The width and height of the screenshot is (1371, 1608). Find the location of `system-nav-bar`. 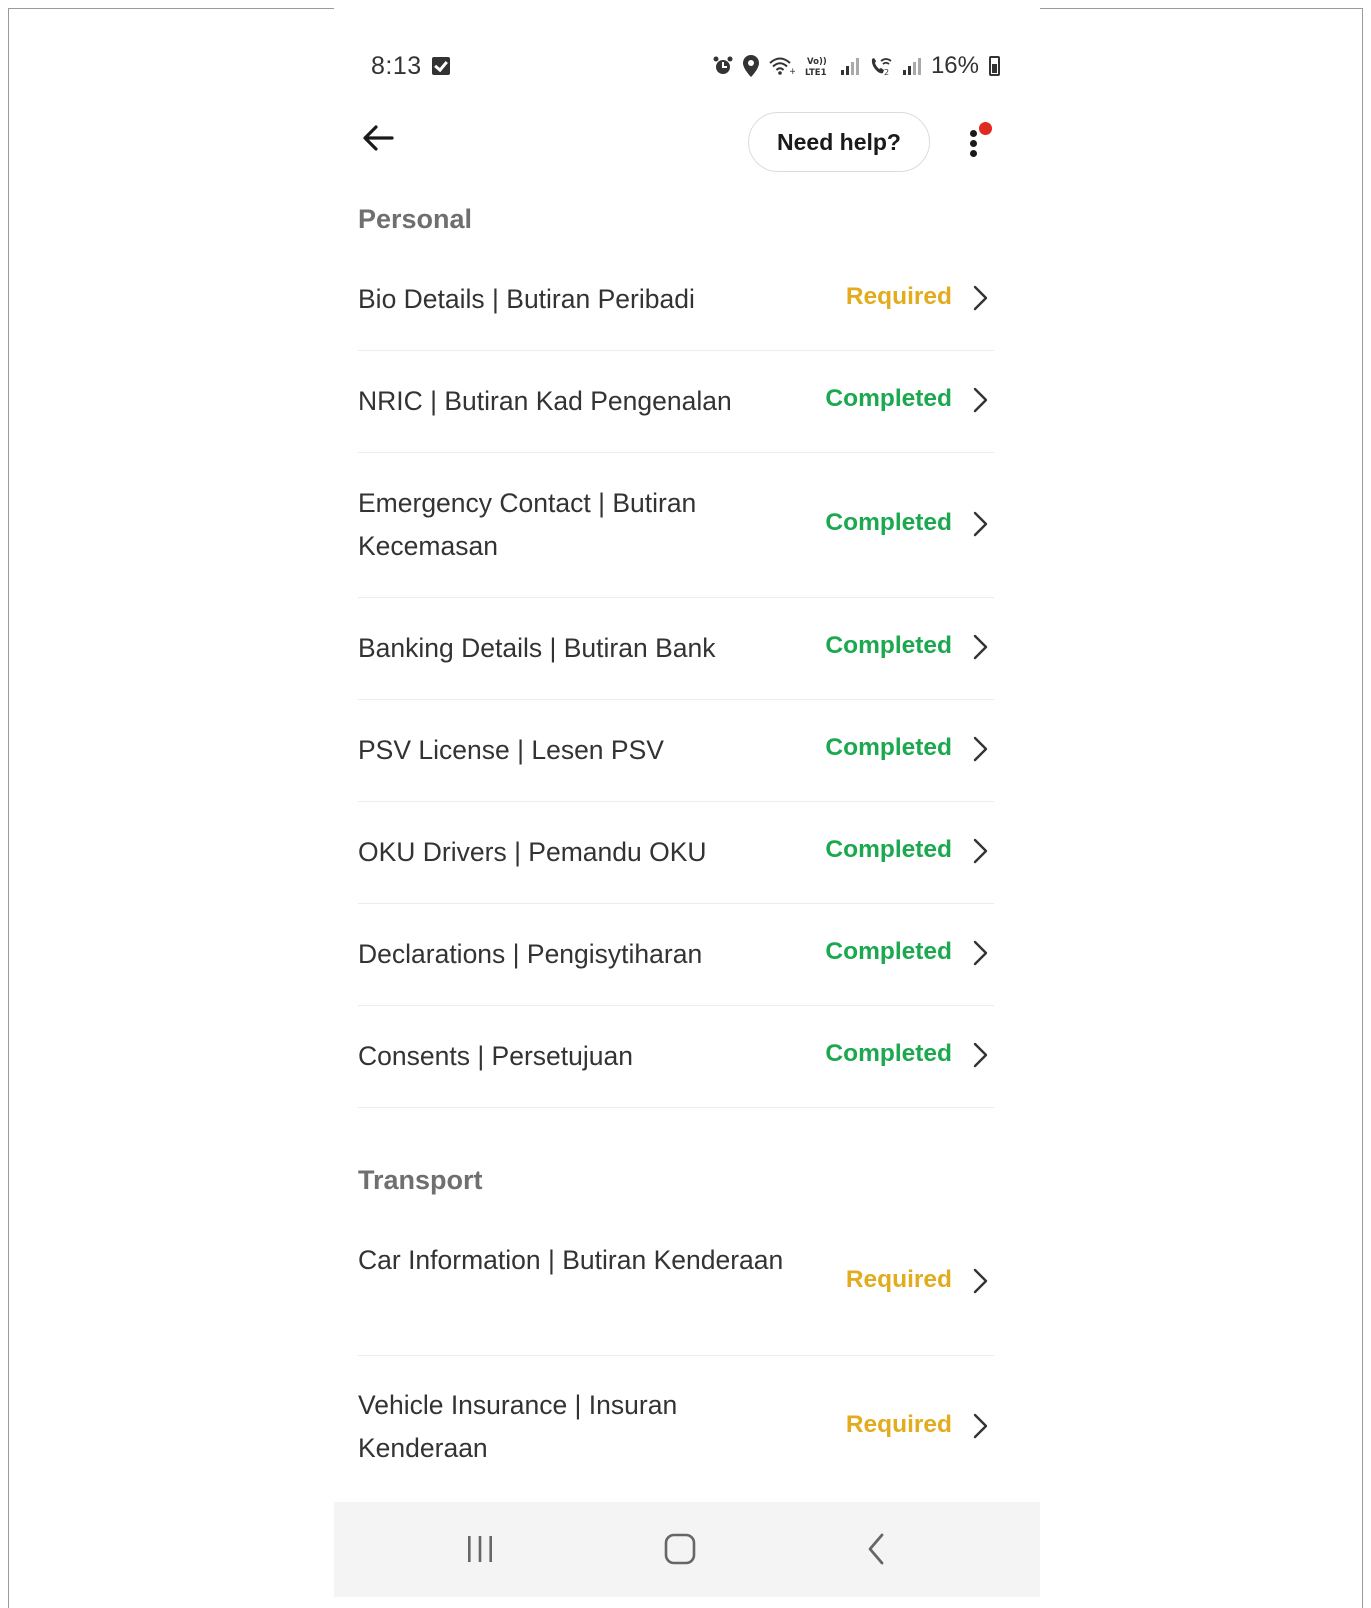

system-nav-bar is located at coordinates (687, 1549).